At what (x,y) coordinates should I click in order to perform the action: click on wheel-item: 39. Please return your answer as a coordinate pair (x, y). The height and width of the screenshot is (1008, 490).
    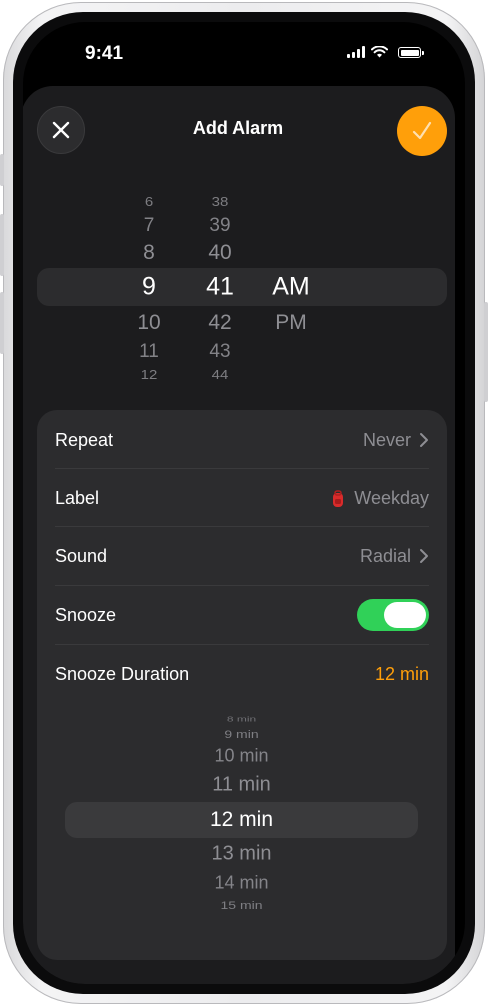
    Looking at the image, I should click on (220, 226).